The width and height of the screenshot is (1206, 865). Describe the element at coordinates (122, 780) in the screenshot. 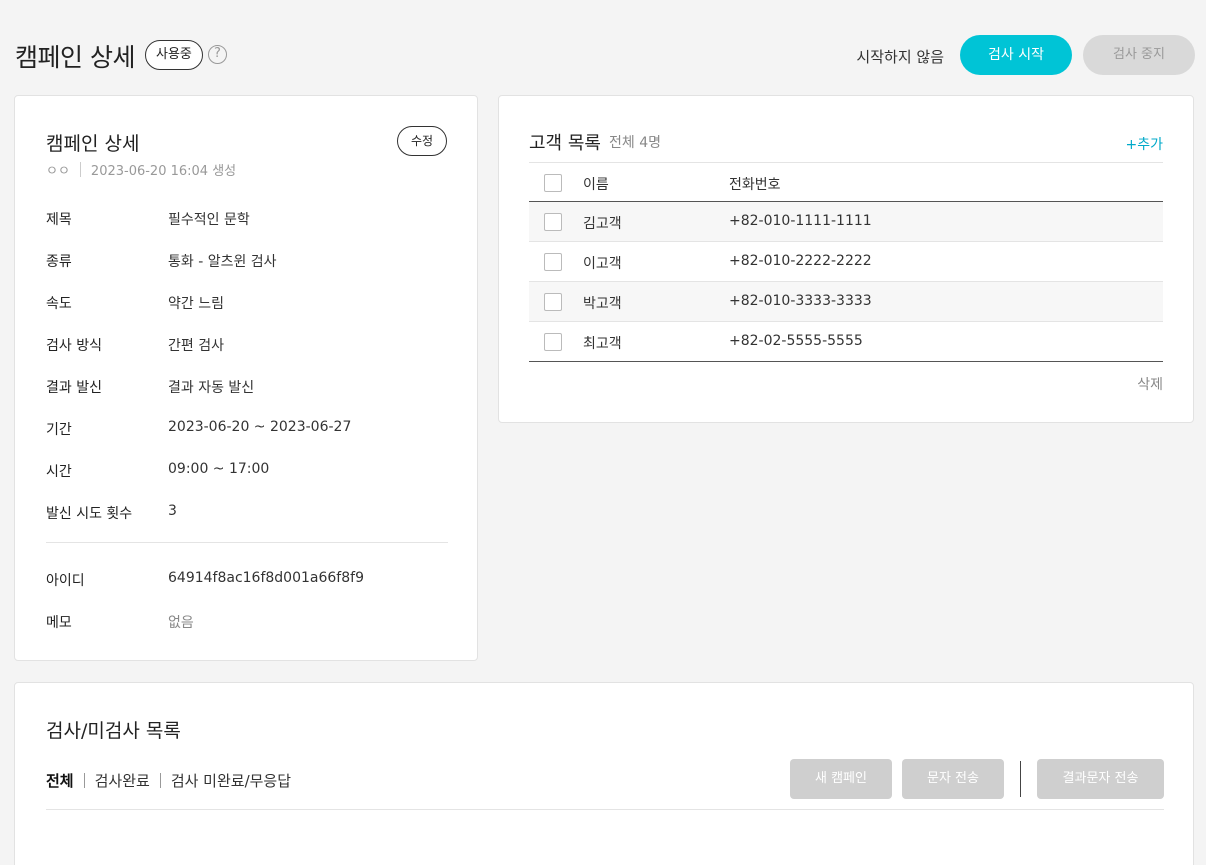

I see `tab-completed: 검사완료` at that location.